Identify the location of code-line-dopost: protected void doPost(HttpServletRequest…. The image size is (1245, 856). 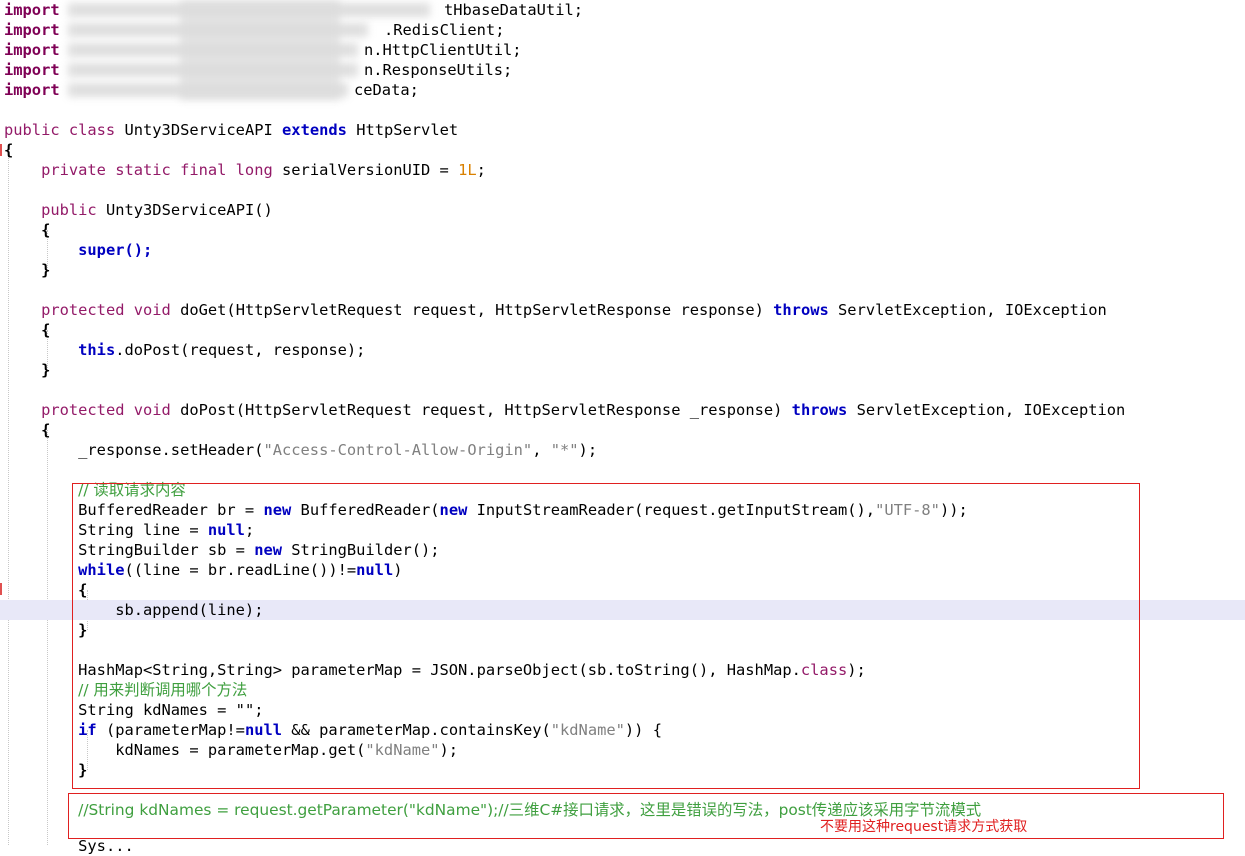
(583, 410).